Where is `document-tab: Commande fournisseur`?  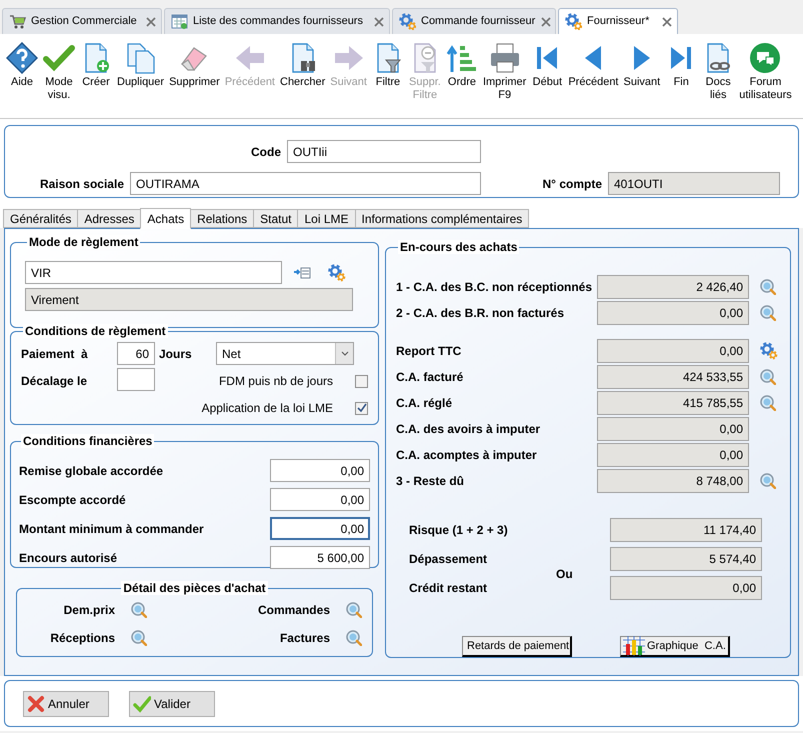
document-tab: Commande fournisseur is located at coordinates (474, 21).